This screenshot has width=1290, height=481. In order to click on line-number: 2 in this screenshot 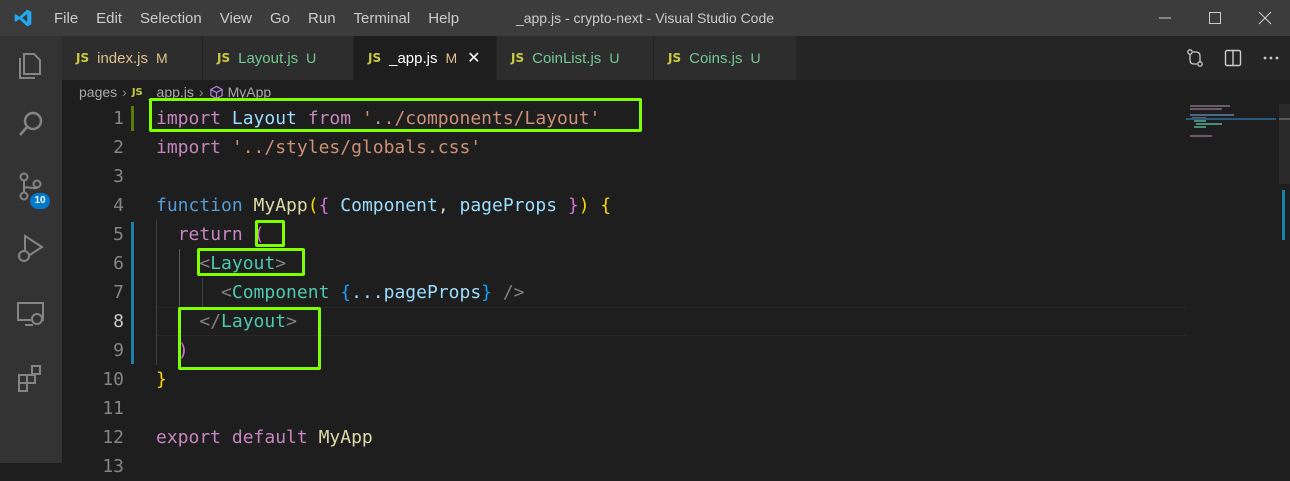, I will do `click(118, 147)`.